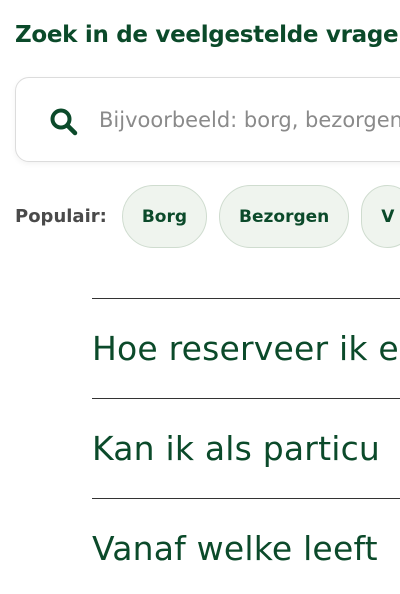  I want to click on popular-label: Populair:, so click(61, 216).